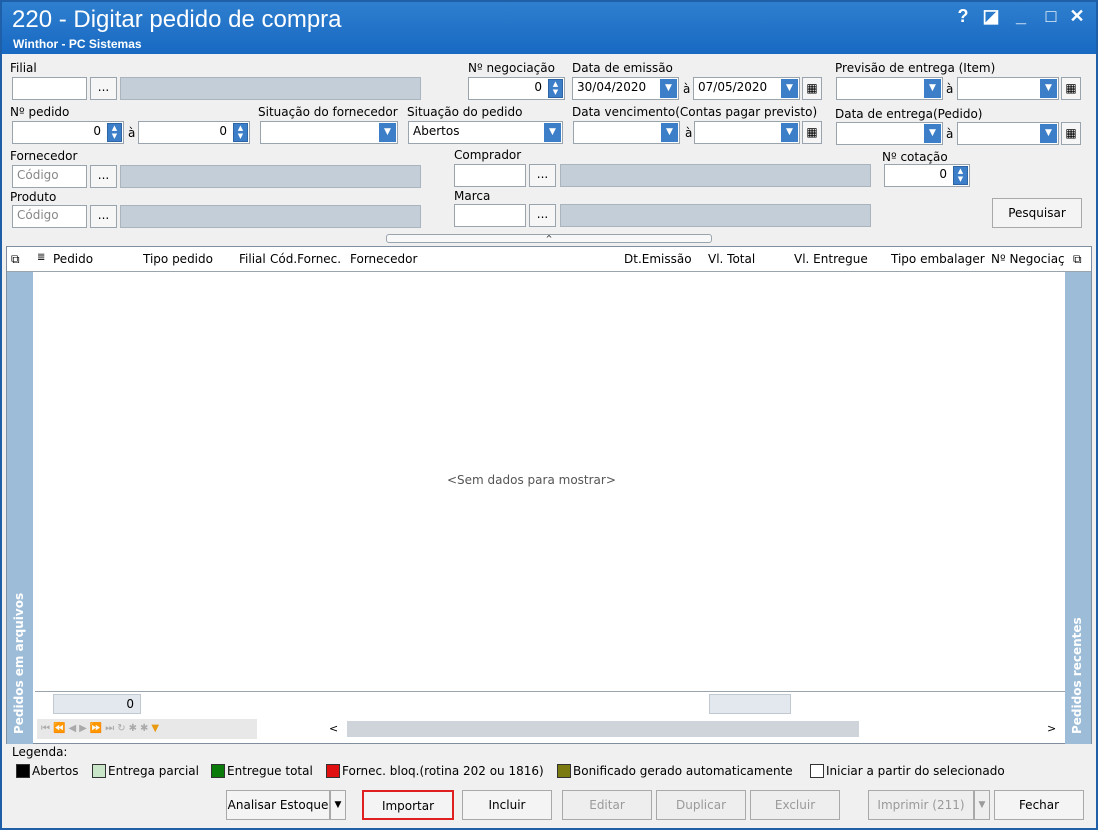  Describe the element at coordinates (927, 175) in the screenshot. I see `cotacao-input: 0 ▲ ▼` at that location.